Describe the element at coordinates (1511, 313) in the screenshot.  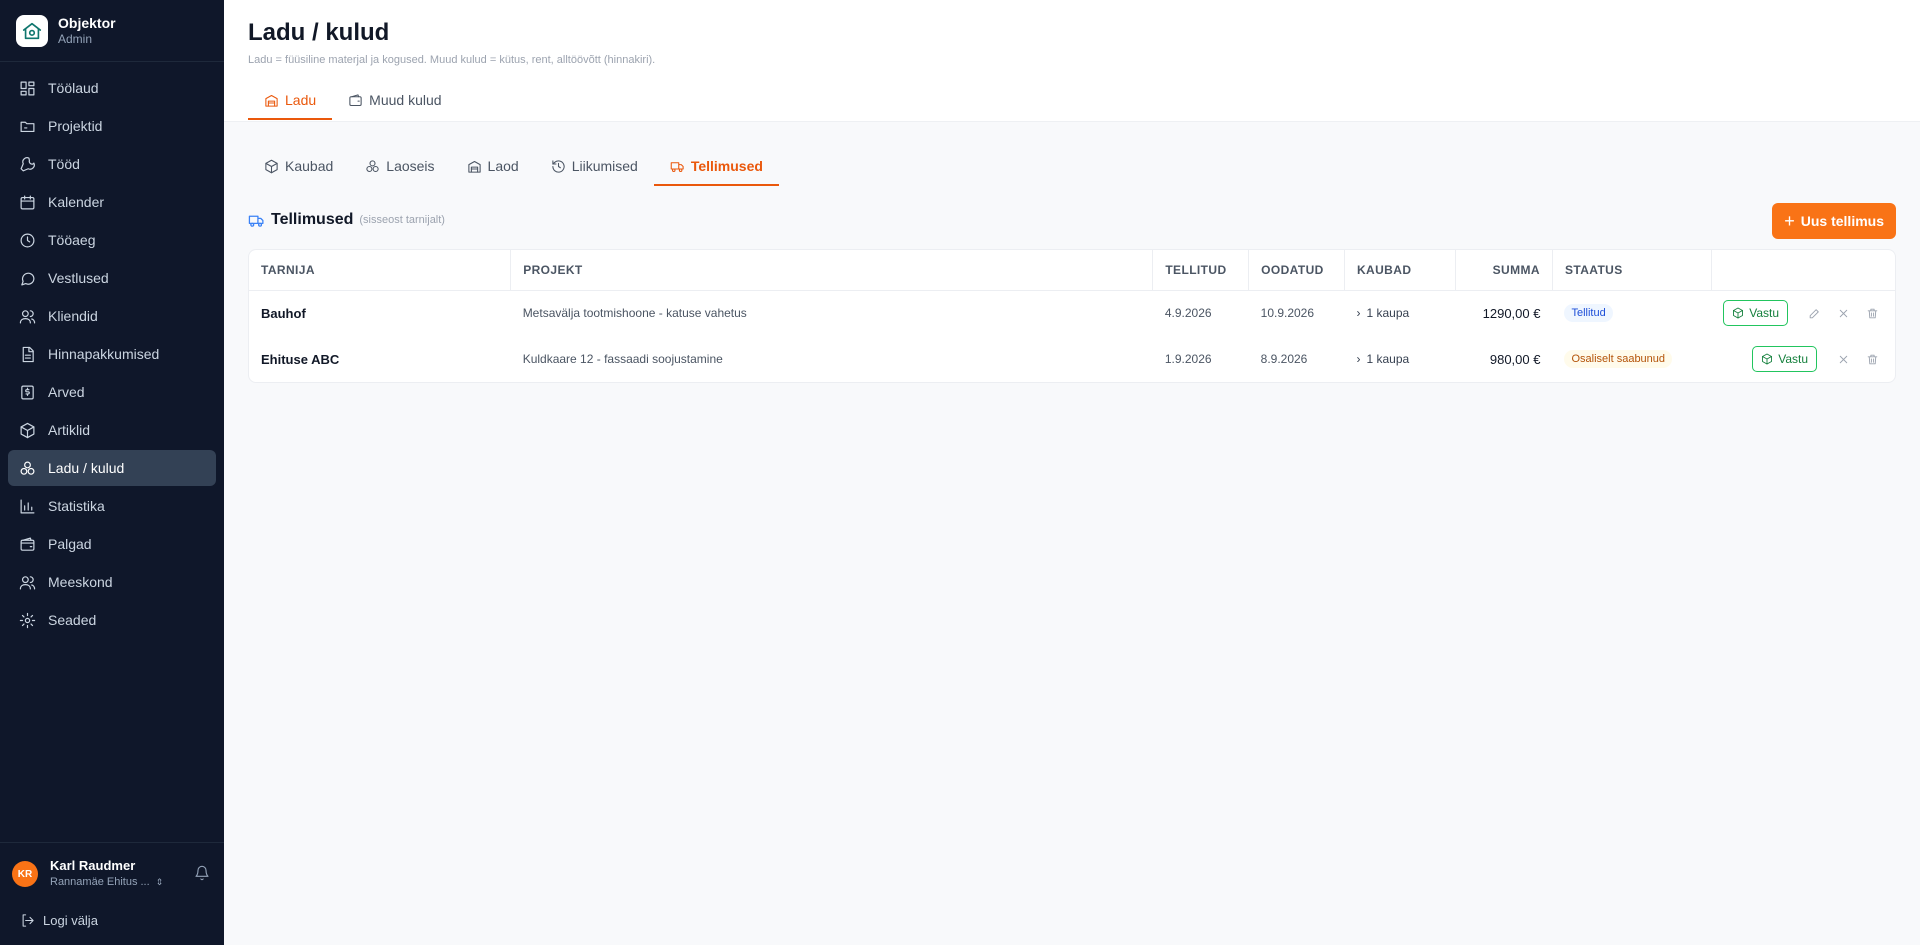
I see `sum-cell: 1290,00 €` at that location.